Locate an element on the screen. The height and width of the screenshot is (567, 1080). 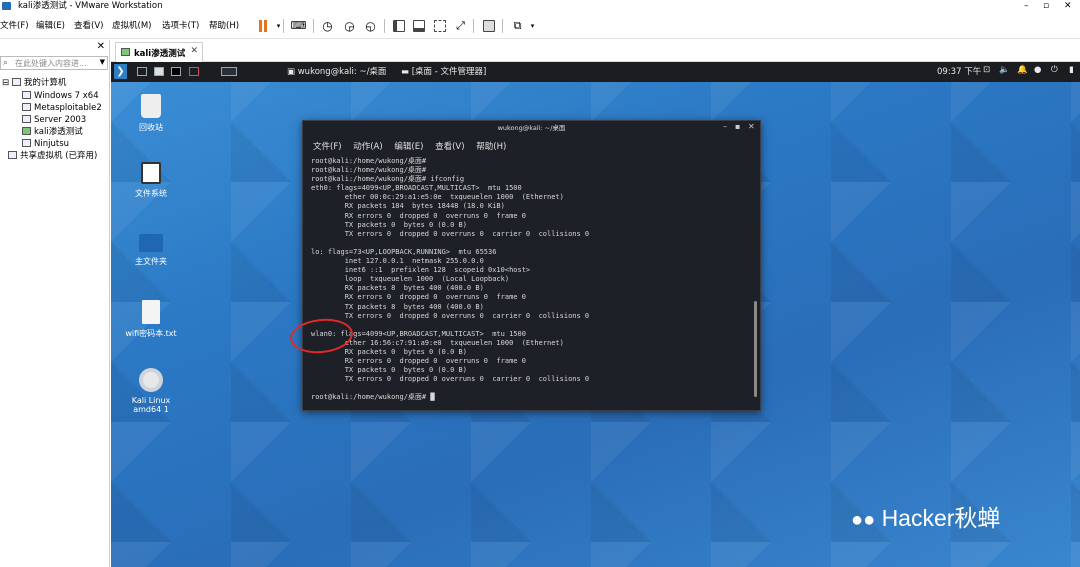
clock: 09:37 下午 is located at coordinates (959, 71).